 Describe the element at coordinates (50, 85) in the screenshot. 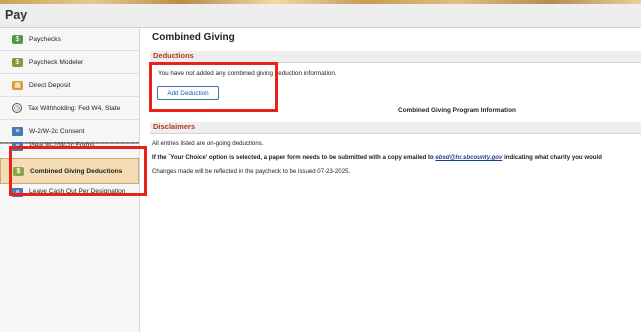

I see `sidebar-item-label: Direct Deposit` at that location.